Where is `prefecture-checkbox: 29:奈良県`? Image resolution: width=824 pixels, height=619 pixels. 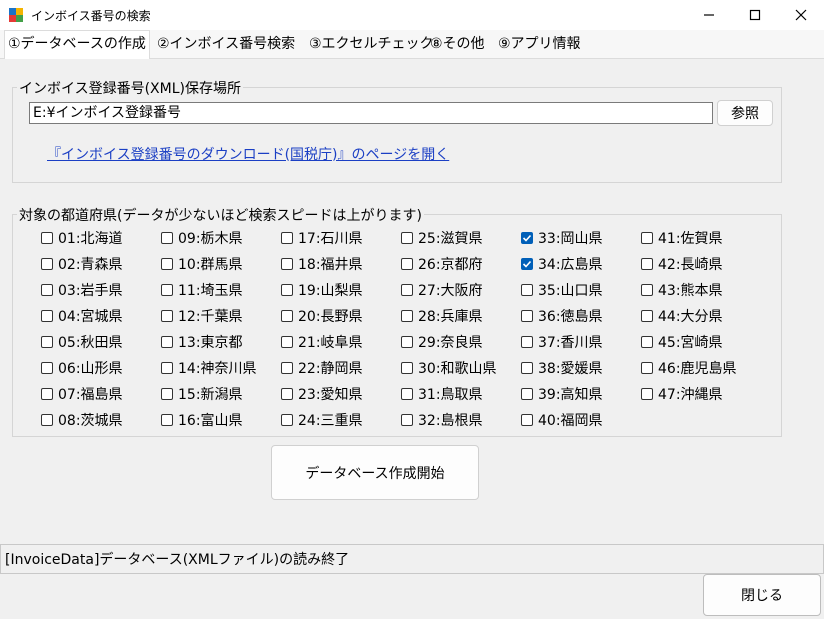 prefecture-checkbox: 29:奈良県 is located at coordinates (442, 342).